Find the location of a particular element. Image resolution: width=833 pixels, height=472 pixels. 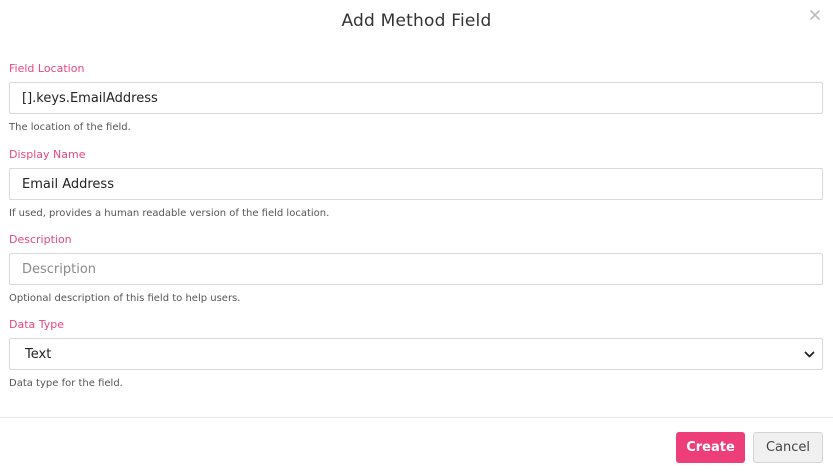

field-location-label: Field Location is located at coordinates (47, 68).